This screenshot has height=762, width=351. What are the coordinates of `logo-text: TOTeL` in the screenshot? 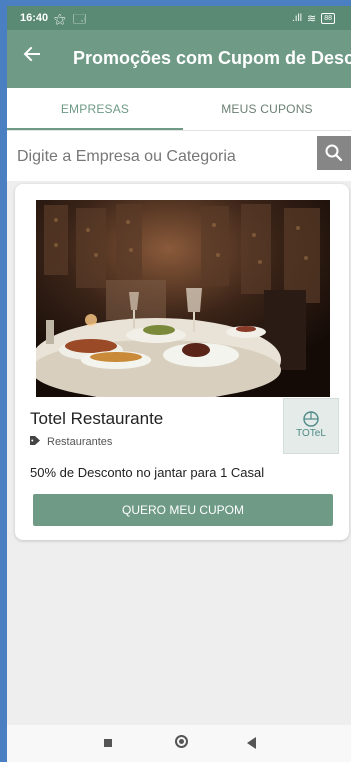 It's located at (311, 433).